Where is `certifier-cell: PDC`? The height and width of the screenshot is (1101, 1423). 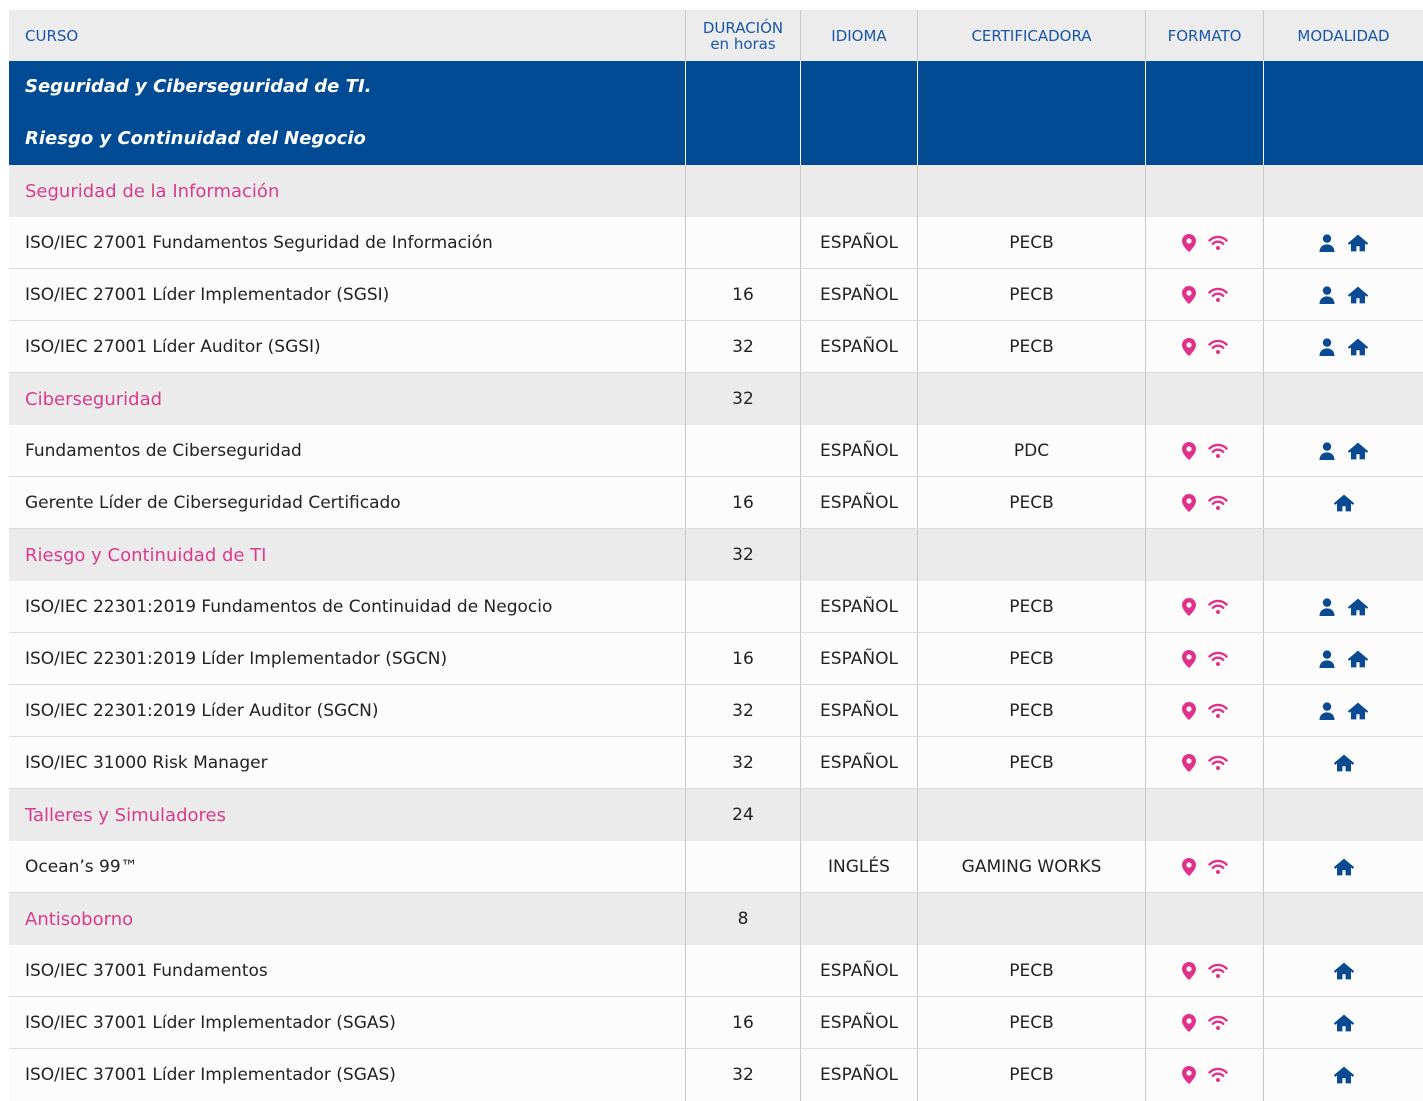 certifier-cell: PDC is located at coordinates (1031, 450).